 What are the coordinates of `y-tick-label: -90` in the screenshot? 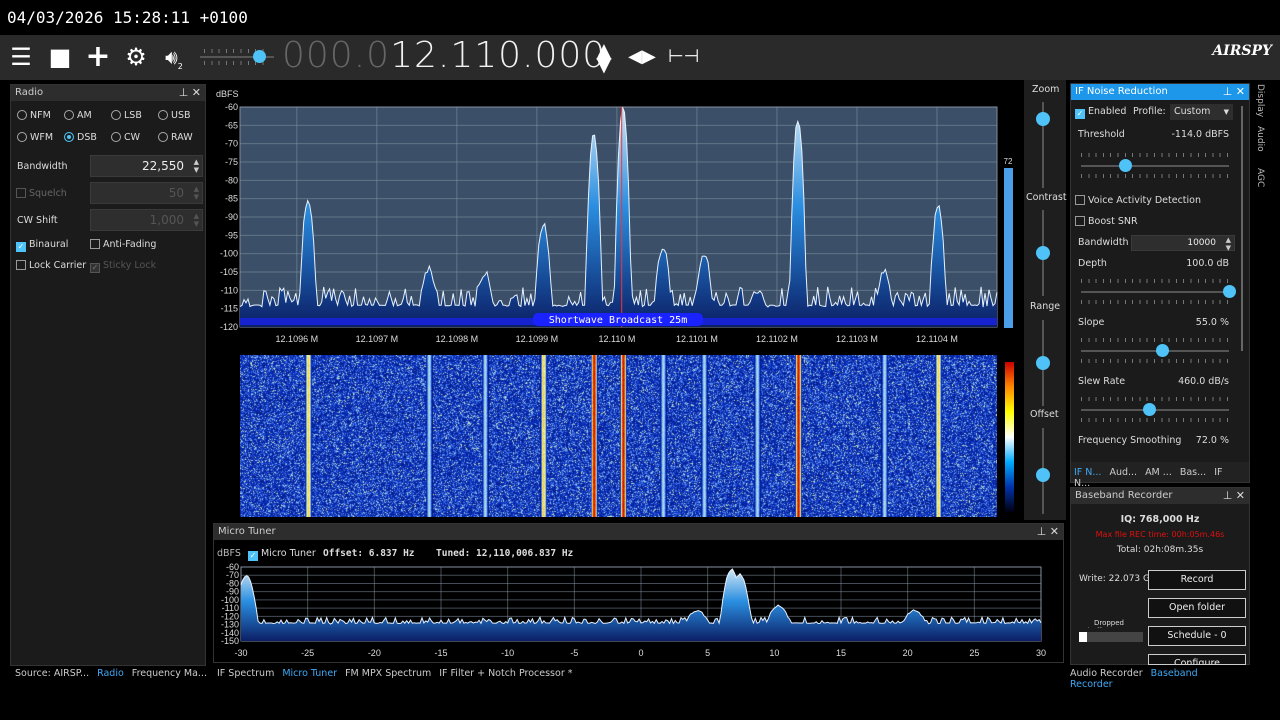 It's located at (231, 217).